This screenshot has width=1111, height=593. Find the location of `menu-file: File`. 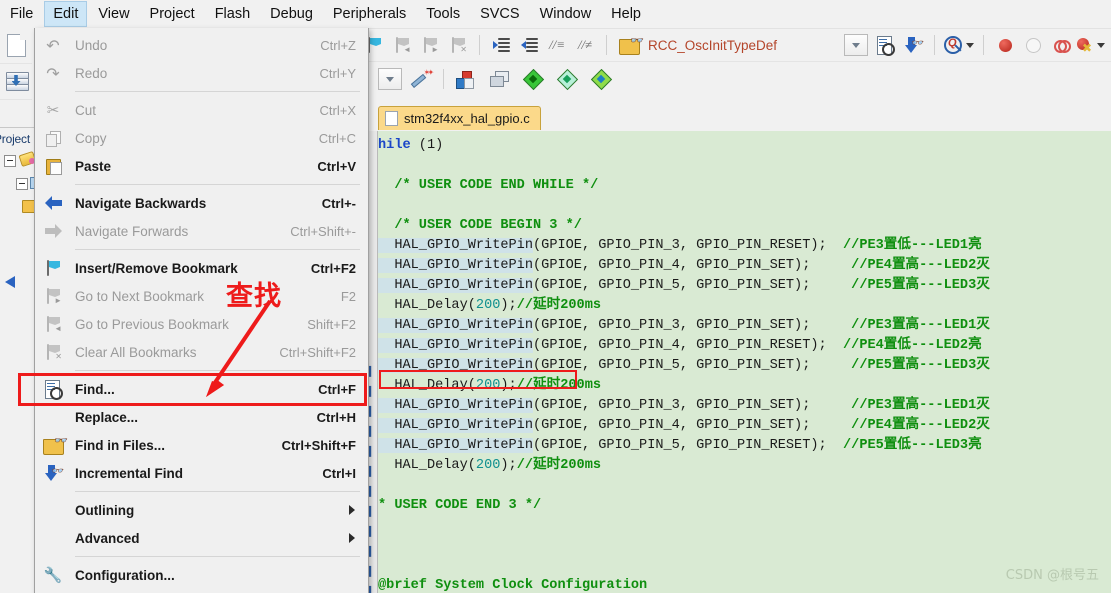

menu-file: File is located at coordinates (21, 14).